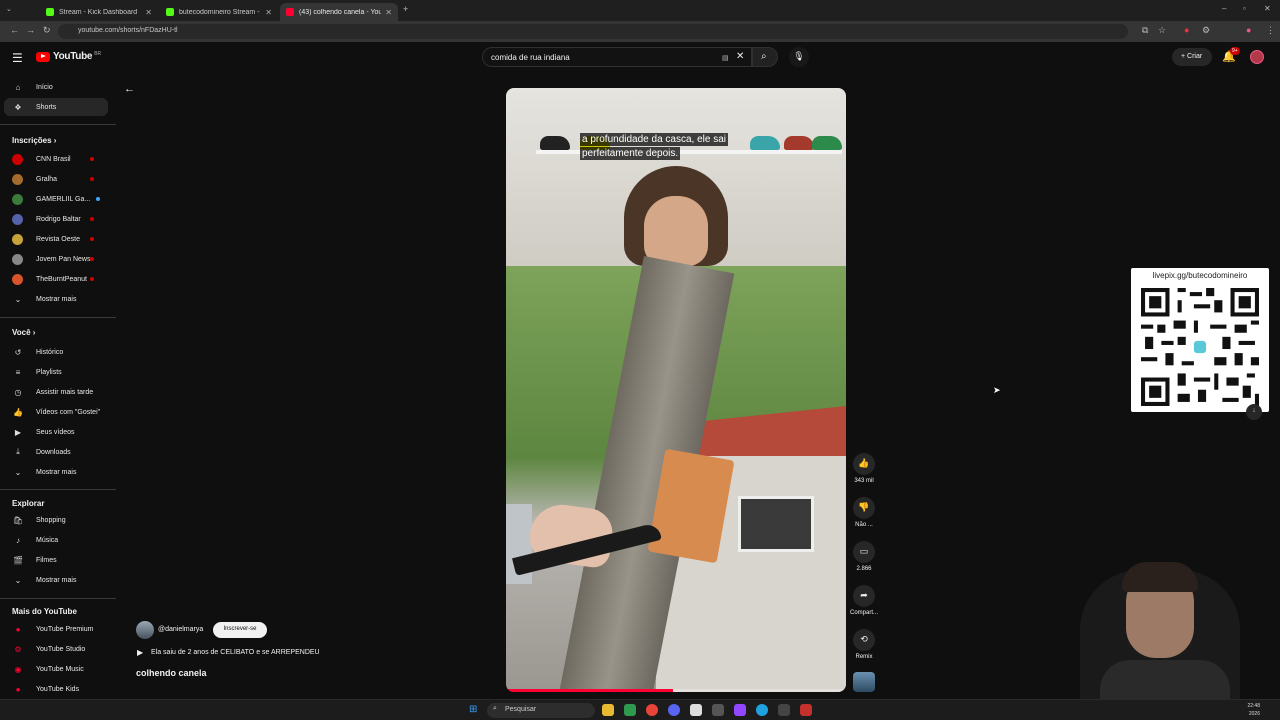  Describe the element at coordinates (219, 12) in the screenshot. I see `tab-kick-stream: butecodomineiro Stream - Wa ✕` at that location.